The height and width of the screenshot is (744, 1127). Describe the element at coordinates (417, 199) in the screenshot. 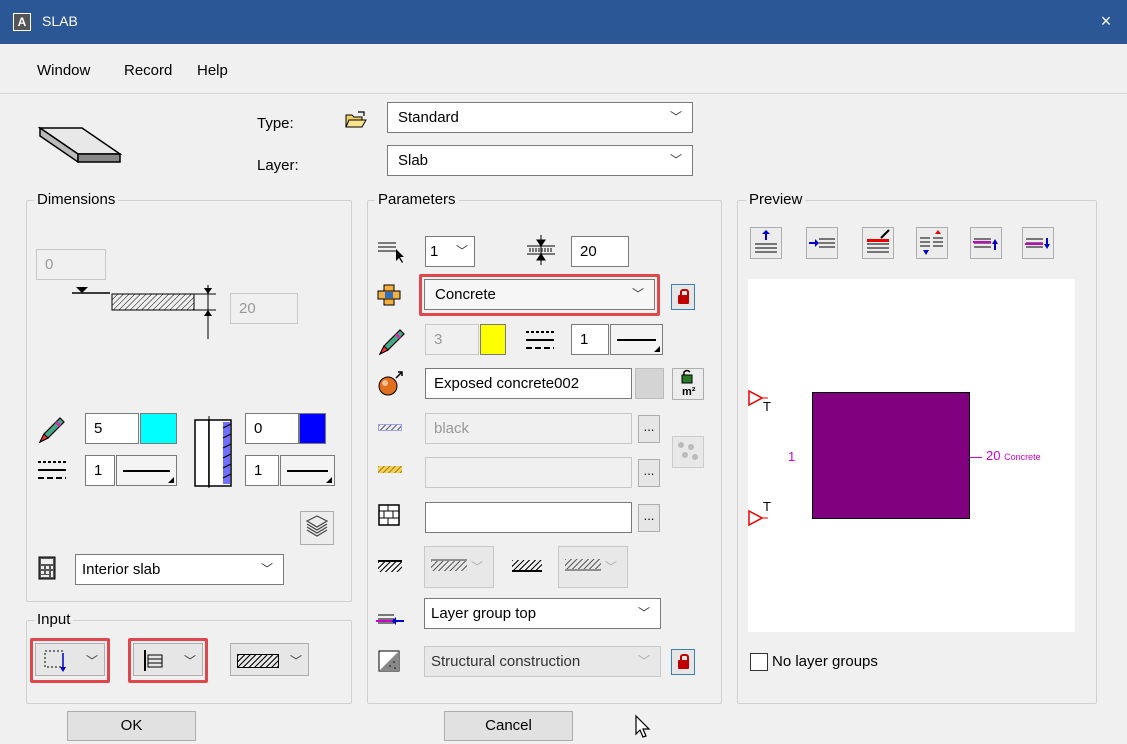

I see `parameters-title: Parameters` at that location.